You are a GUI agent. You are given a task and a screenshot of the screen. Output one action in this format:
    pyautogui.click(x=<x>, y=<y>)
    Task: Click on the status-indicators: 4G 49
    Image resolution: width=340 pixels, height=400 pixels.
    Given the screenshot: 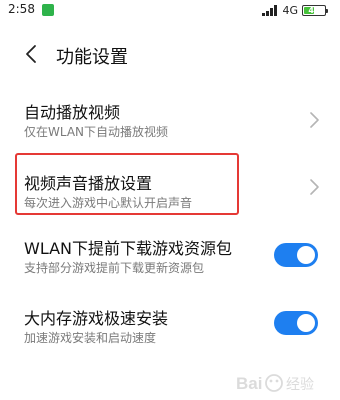 What is the action you would take?
    pyautogui.click(x=295, y=10)
    